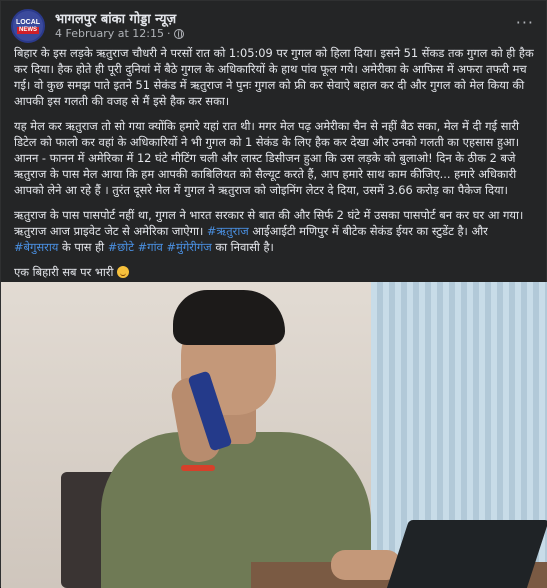  I want to click on paragraph-3-text-c: के पास ही, so click(83, 247).